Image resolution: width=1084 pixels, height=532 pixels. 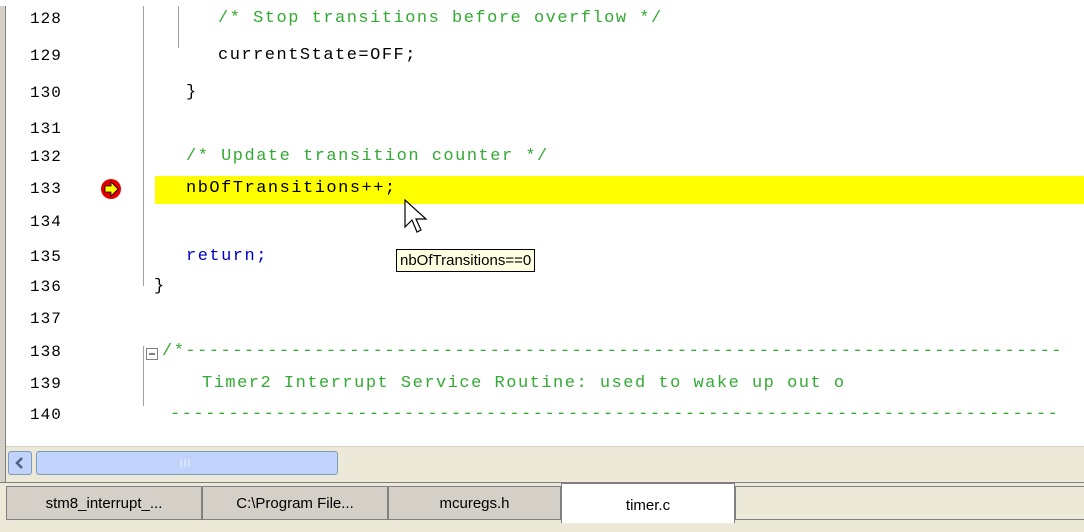 What do you see at coordinates (466, 260) in the screenshot?
I see `variable-value-tooltip: nbOfTransitions==0` at bounding box center [466, 260].